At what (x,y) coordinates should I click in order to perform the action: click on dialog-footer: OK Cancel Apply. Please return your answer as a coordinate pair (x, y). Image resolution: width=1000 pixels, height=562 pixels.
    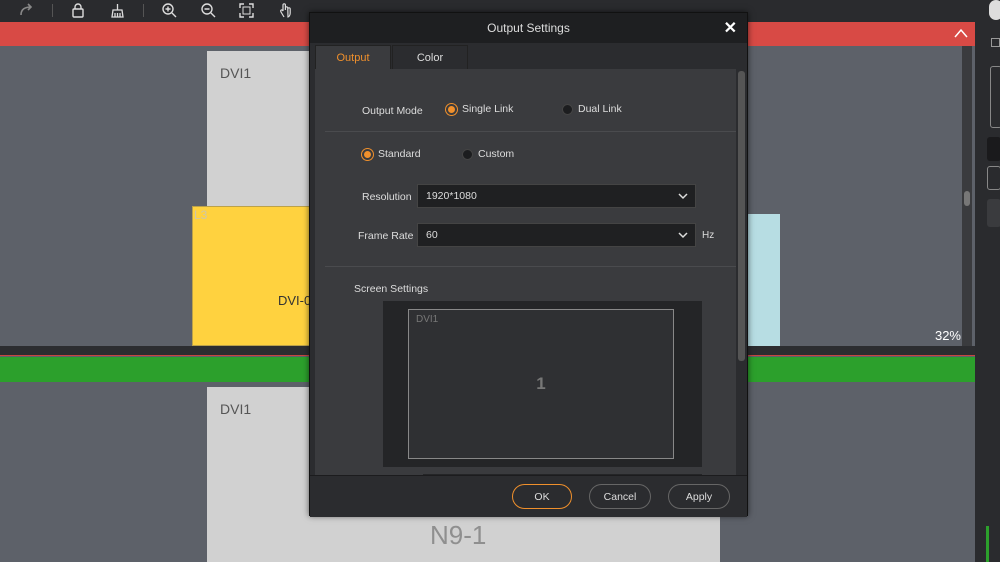
    Looking at the image, I should click on (528, 496).